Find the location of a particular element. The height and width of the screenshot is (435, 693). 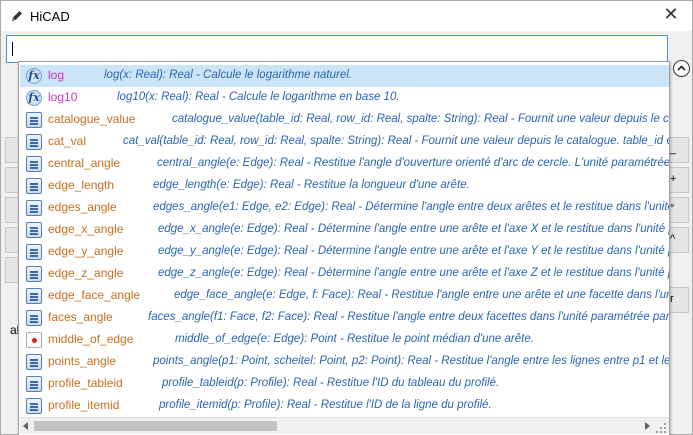

text-caret is located at coordinates (12, 49).